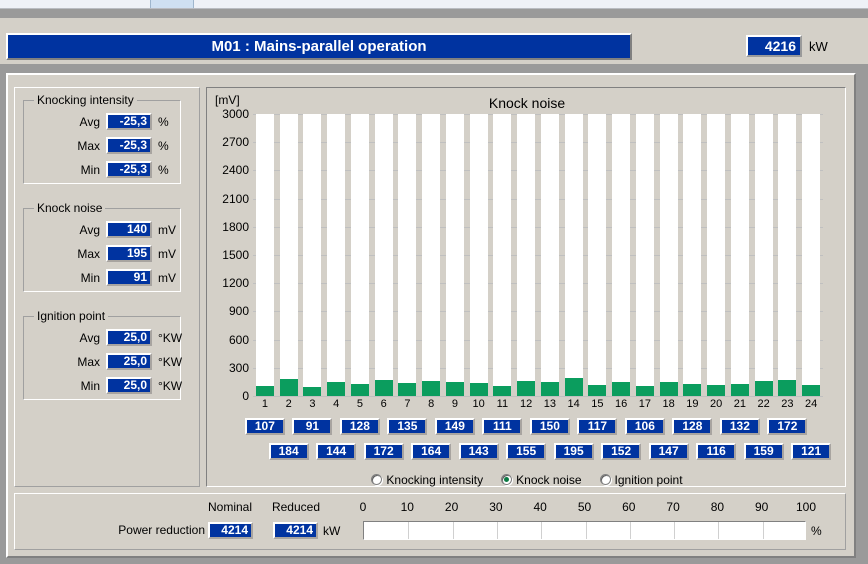 This screenshot has height=564, width=868. I want to click on cylinder-value-box: 107, so click(264, 426).